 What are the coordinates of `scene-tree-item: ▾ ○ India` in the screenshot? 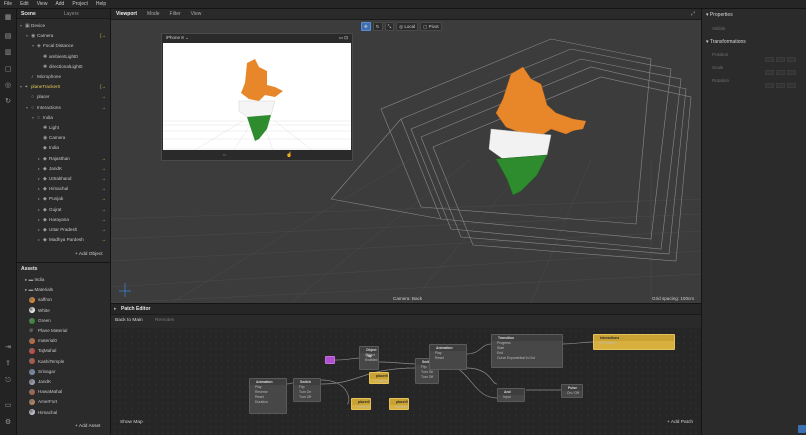 It's located at (42, 118).